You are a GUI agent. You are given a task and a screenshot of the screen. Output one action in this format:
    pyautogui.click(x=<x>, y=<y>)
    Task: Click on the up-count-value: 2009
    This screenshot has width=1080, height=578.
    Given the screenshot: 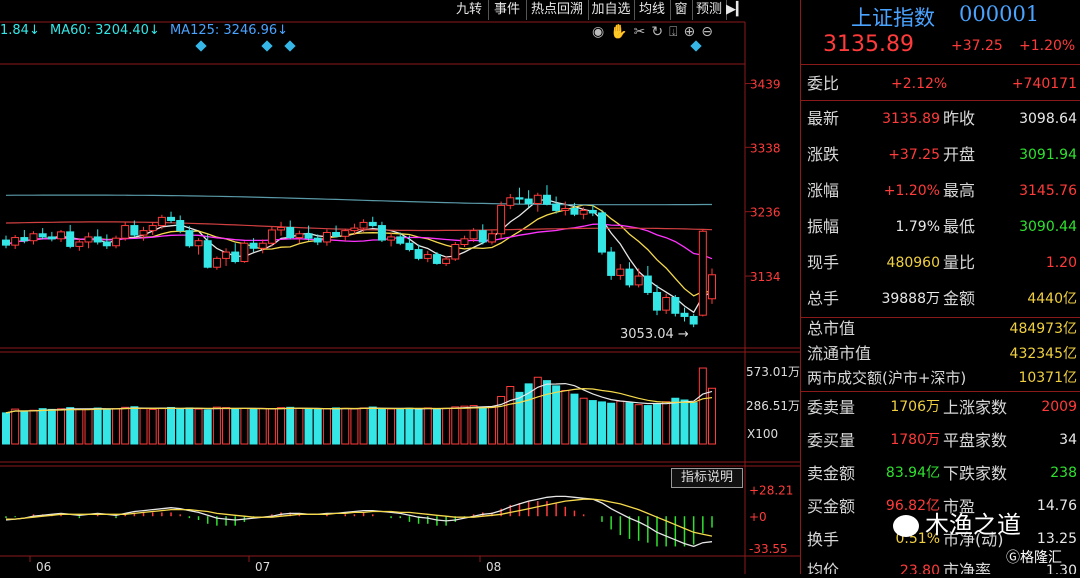 What is the action you would take?
    pyautogui.click(x=1059, y=407)
    